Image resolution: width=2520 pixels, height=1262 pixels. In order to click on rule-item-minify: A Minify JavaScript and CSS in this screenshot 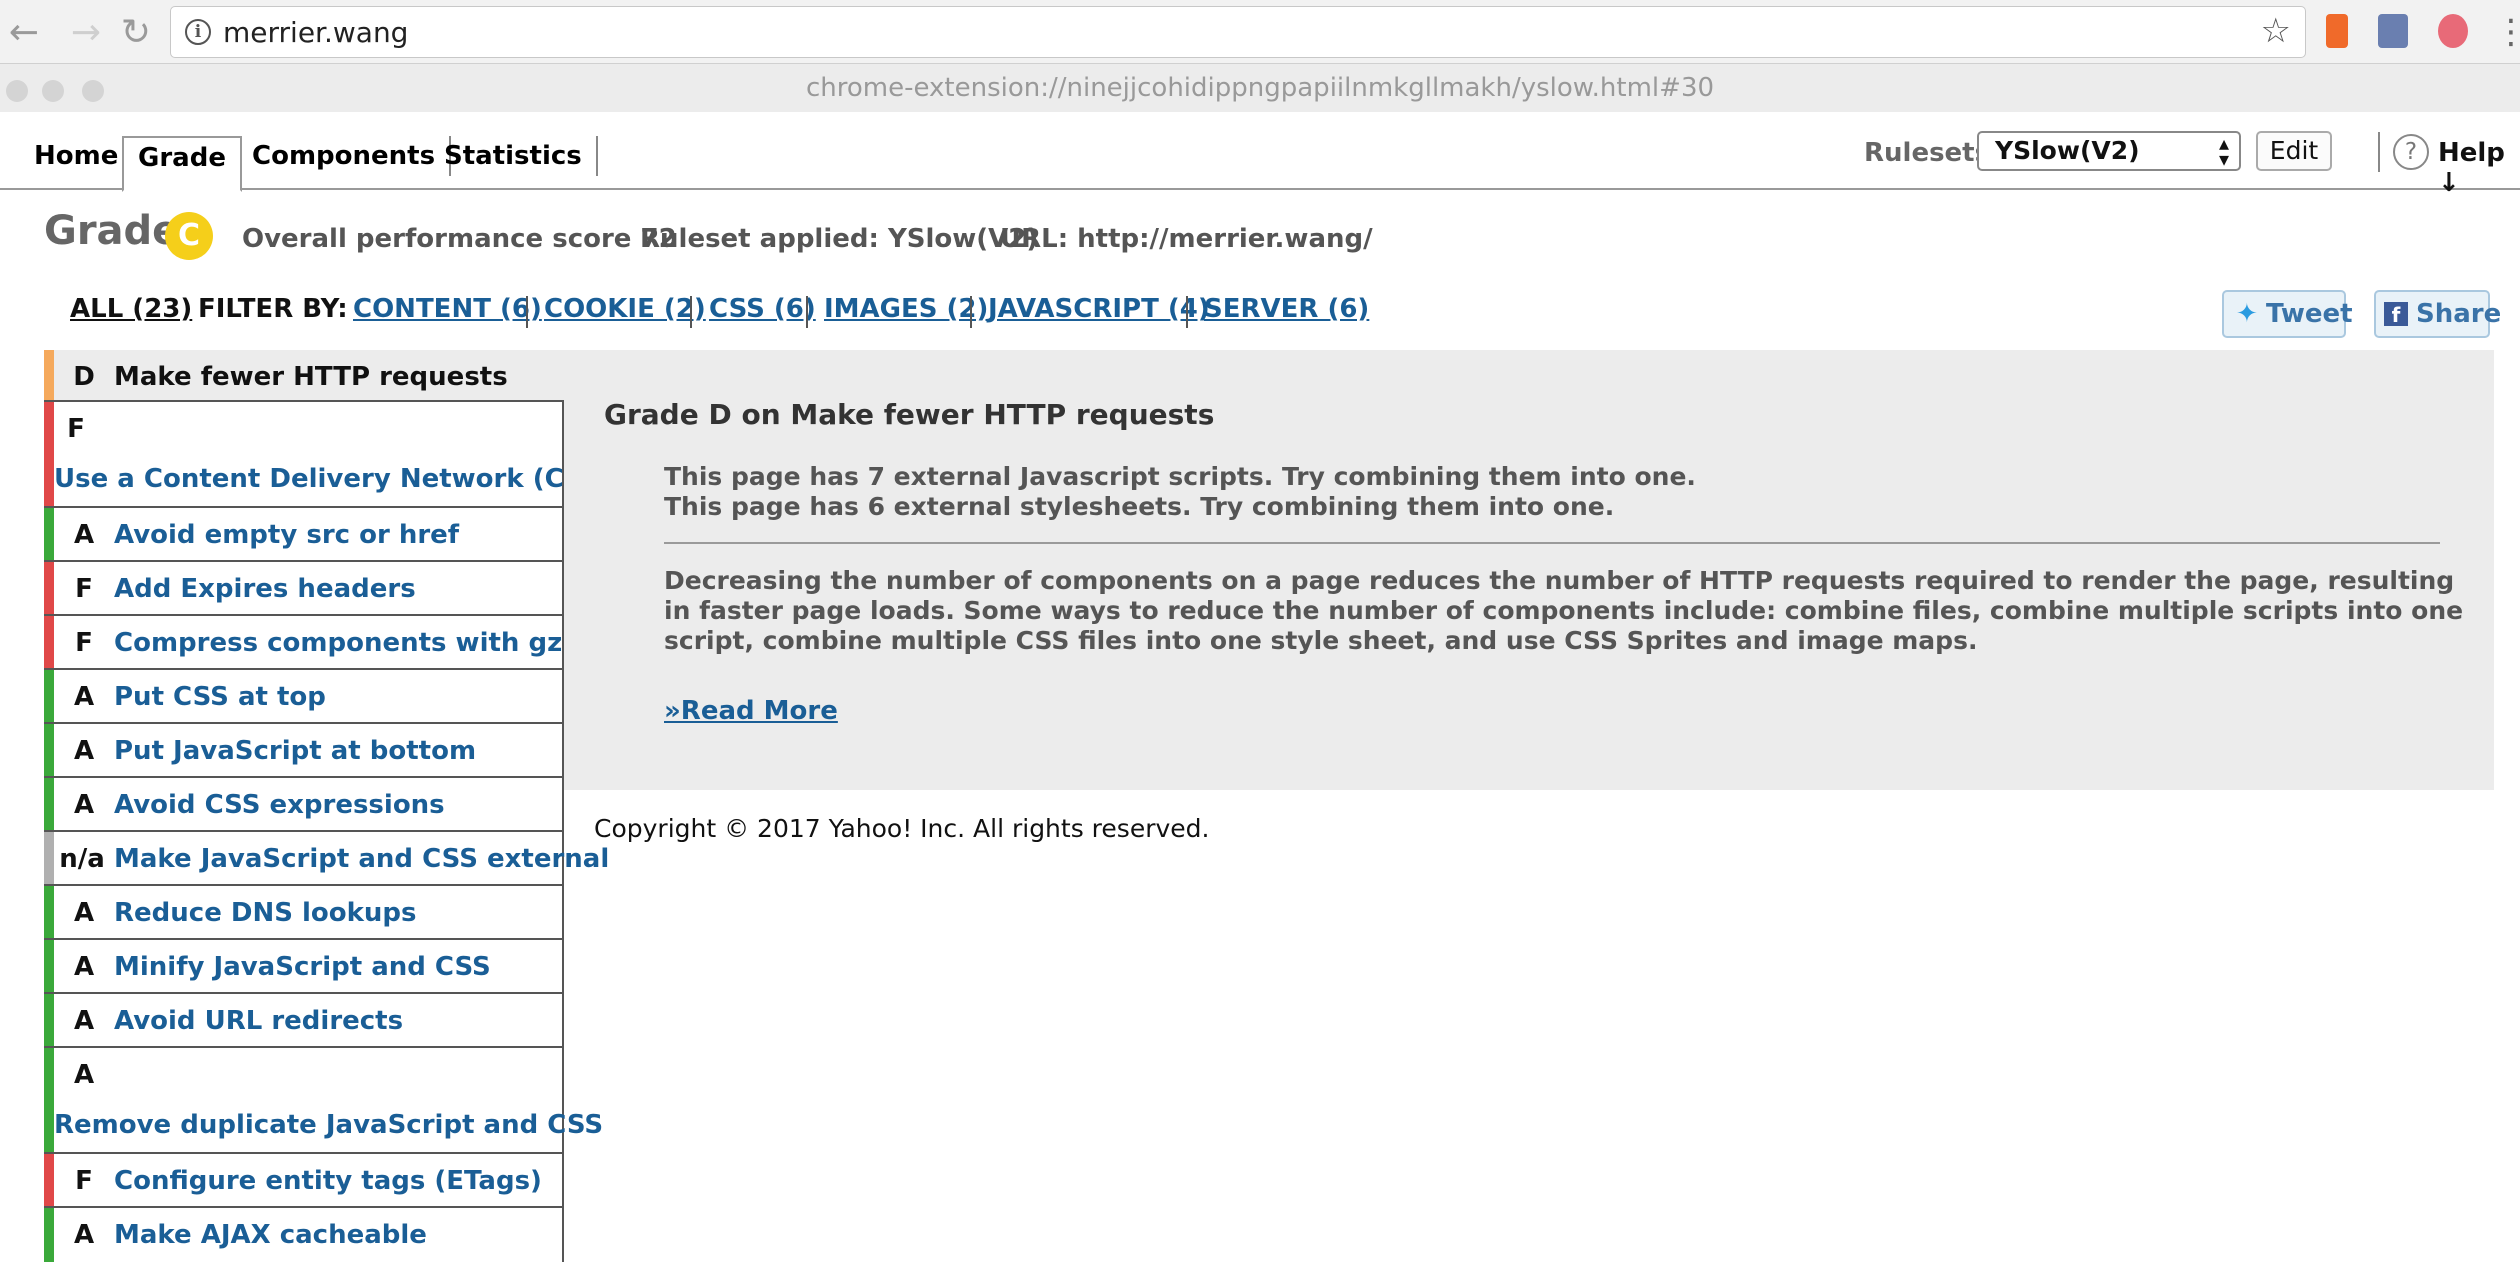, I will do `click(304, 967)`.